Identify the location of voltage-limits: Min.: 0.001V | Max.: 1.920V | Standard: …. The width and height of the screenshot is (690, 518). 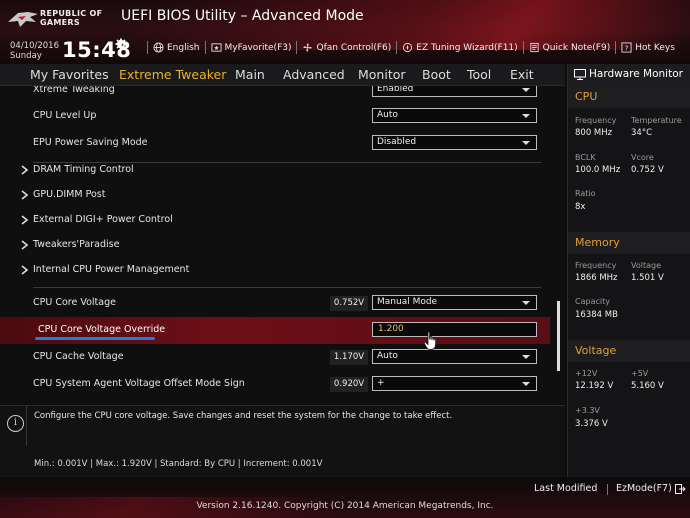
(178, 464).